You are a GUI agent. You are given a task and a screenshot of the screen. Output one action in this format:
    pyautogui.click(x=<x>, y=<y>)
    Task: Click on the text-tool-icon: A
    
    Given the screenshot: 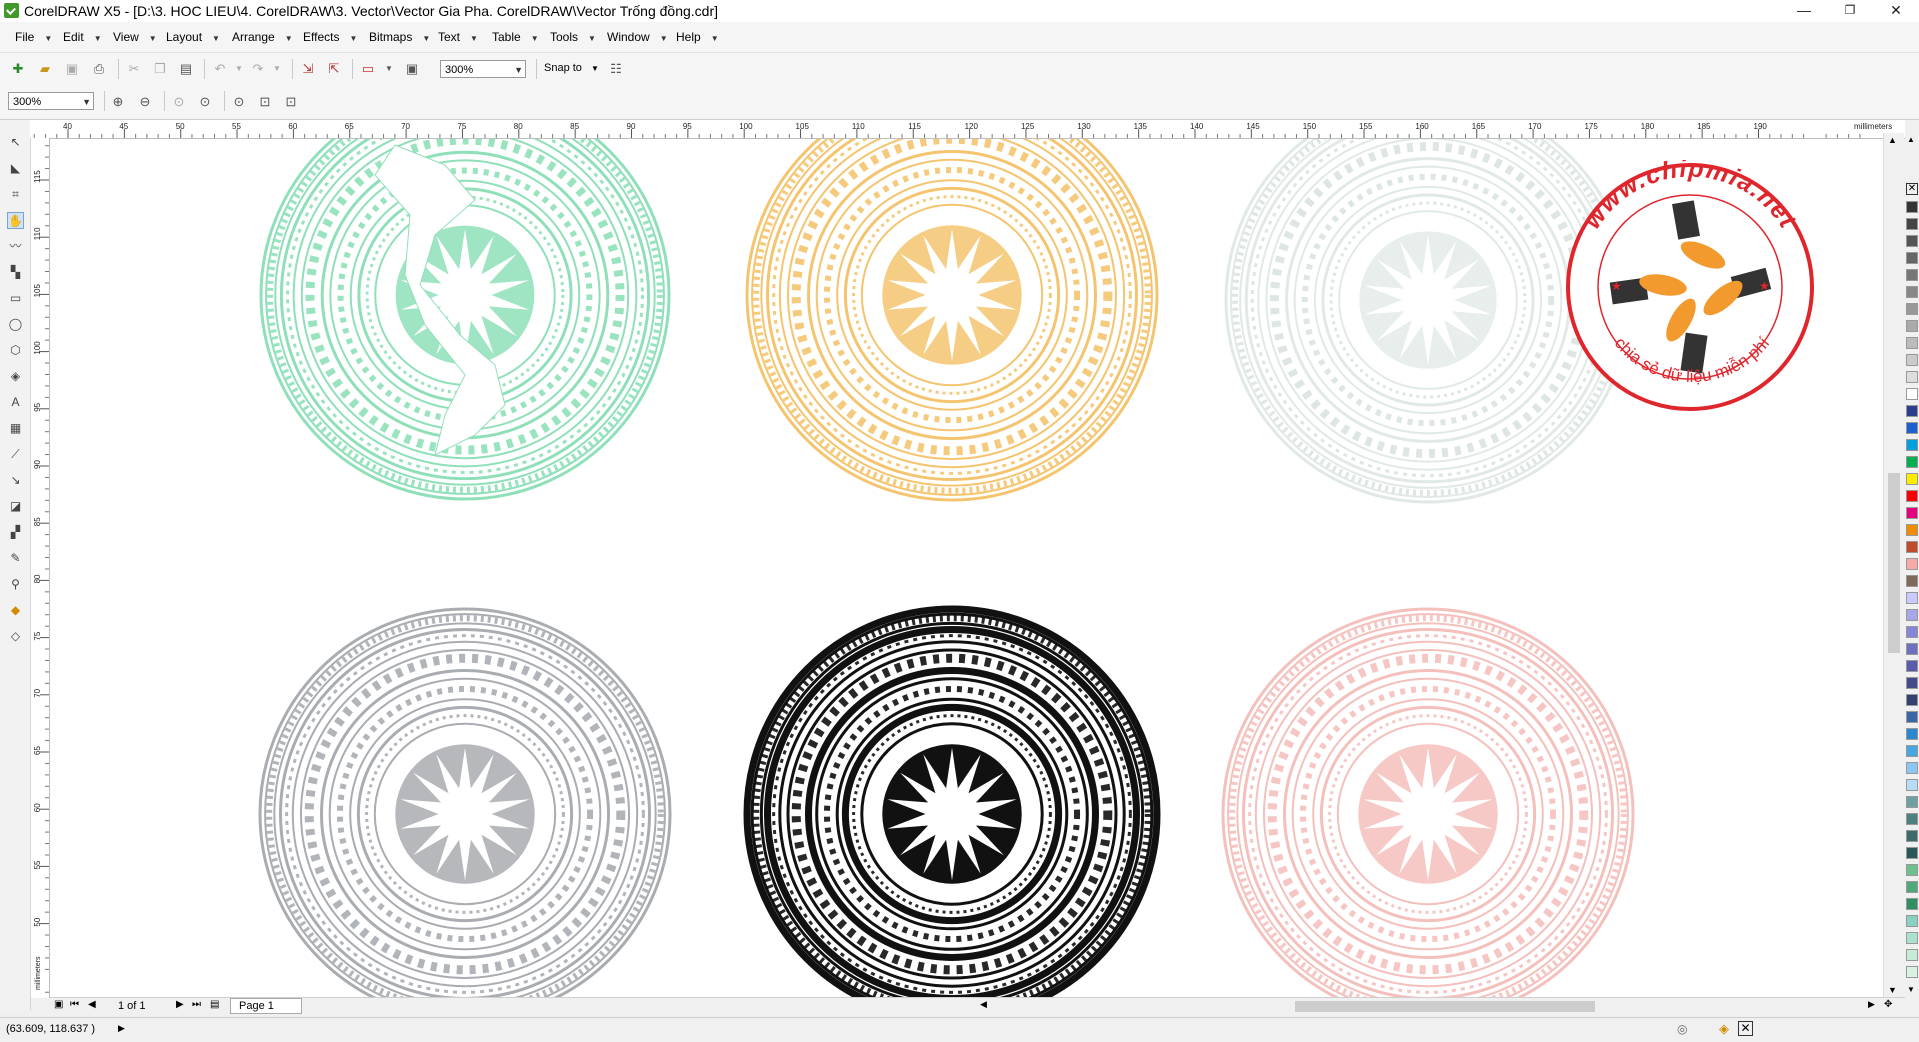 What is the action you would take?
    pyautogui.click(x=15, y=402)
    